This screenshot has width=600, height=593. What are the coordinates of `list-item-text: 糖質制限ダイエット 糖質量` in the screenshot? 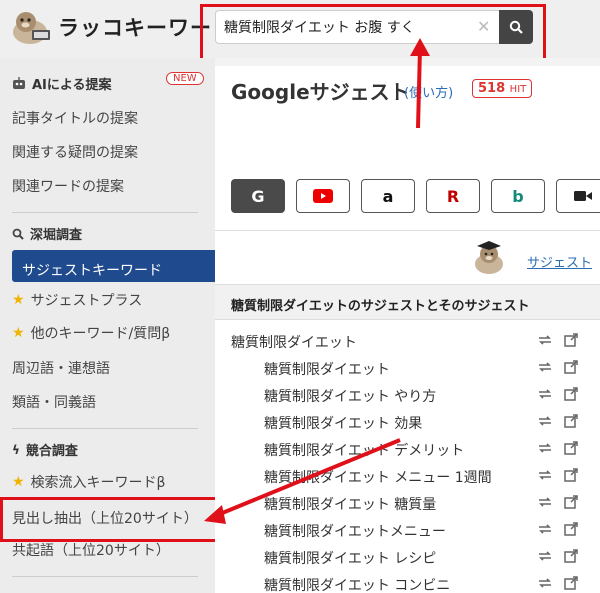 It's located at (350, 504).